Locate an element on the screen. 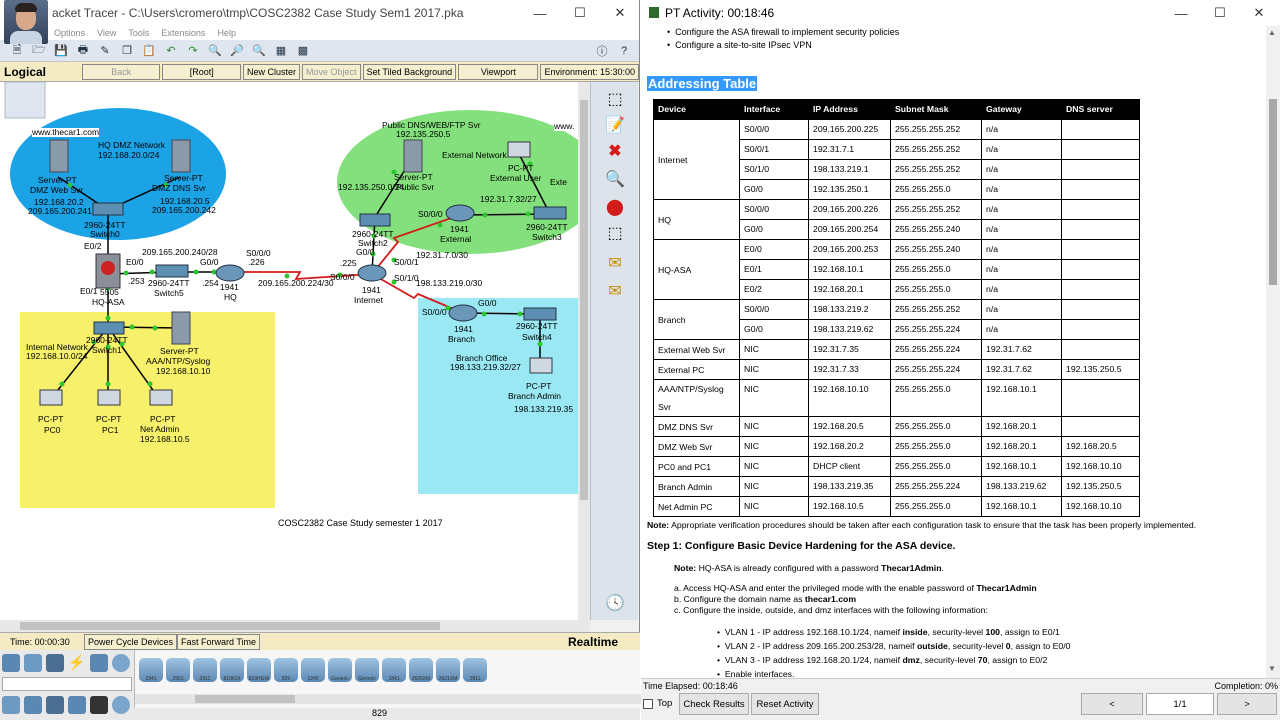  device-model: 2901 is located at coordinates (178, 670).